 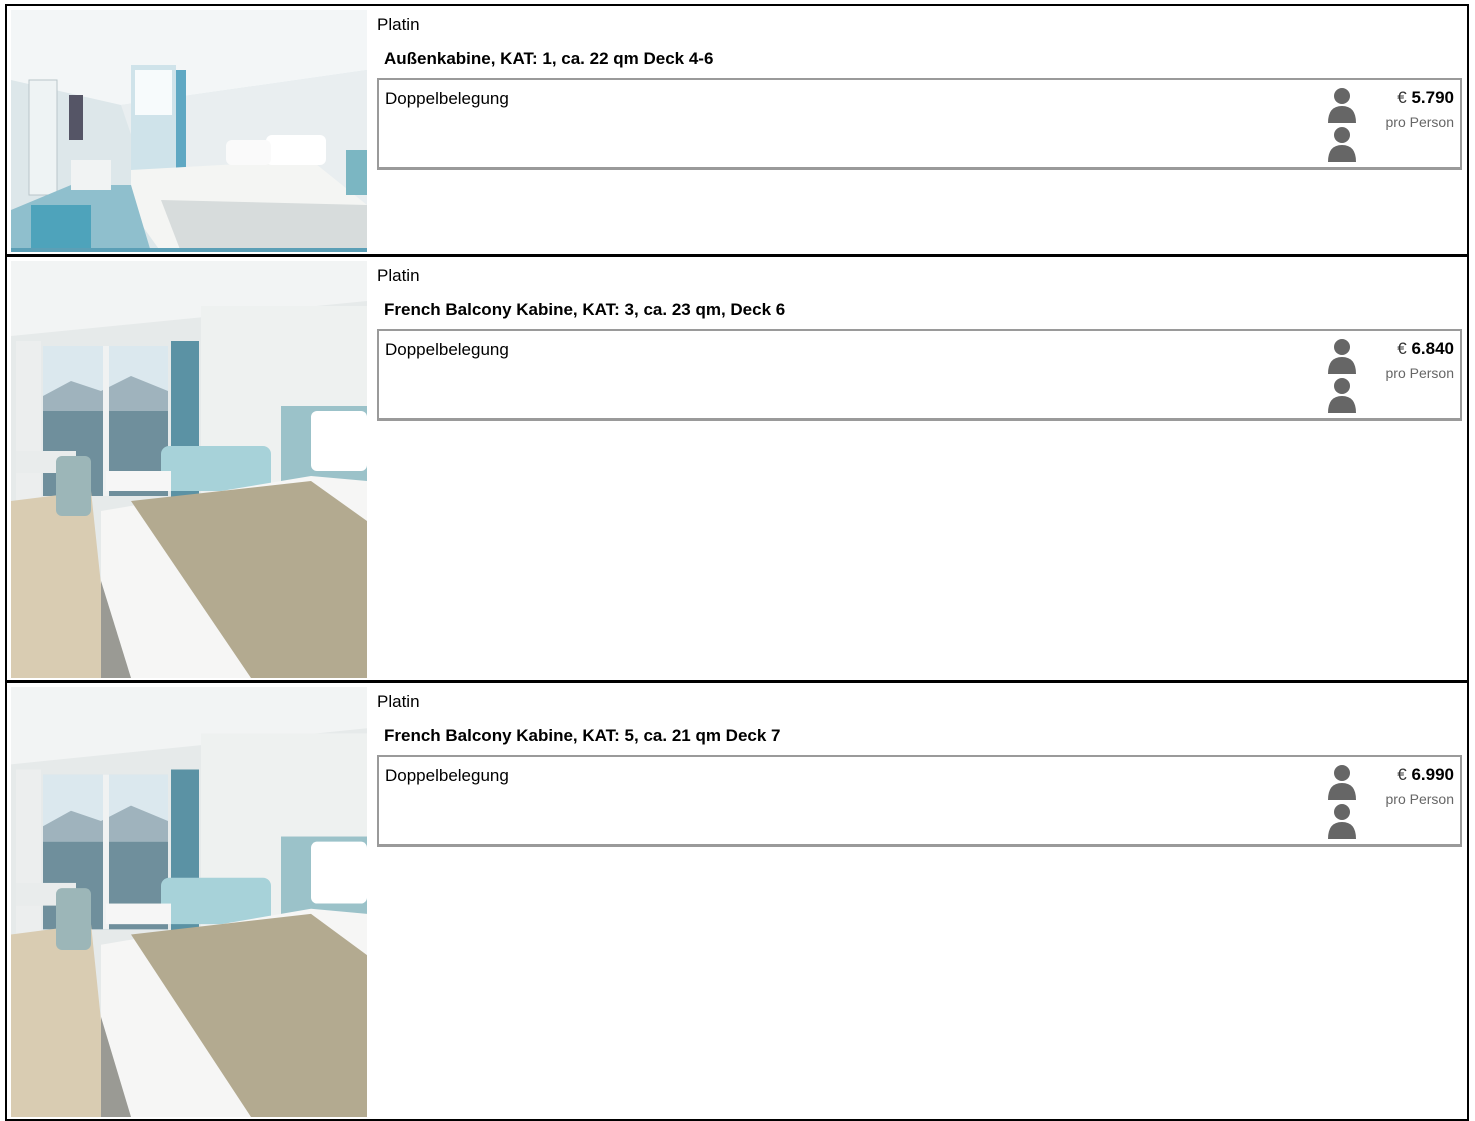 What do you see at coordinates (1420, 109) in the screenshot?
I see `price-block: € 5.790 pro Person` at bounding box center [1420, 109].